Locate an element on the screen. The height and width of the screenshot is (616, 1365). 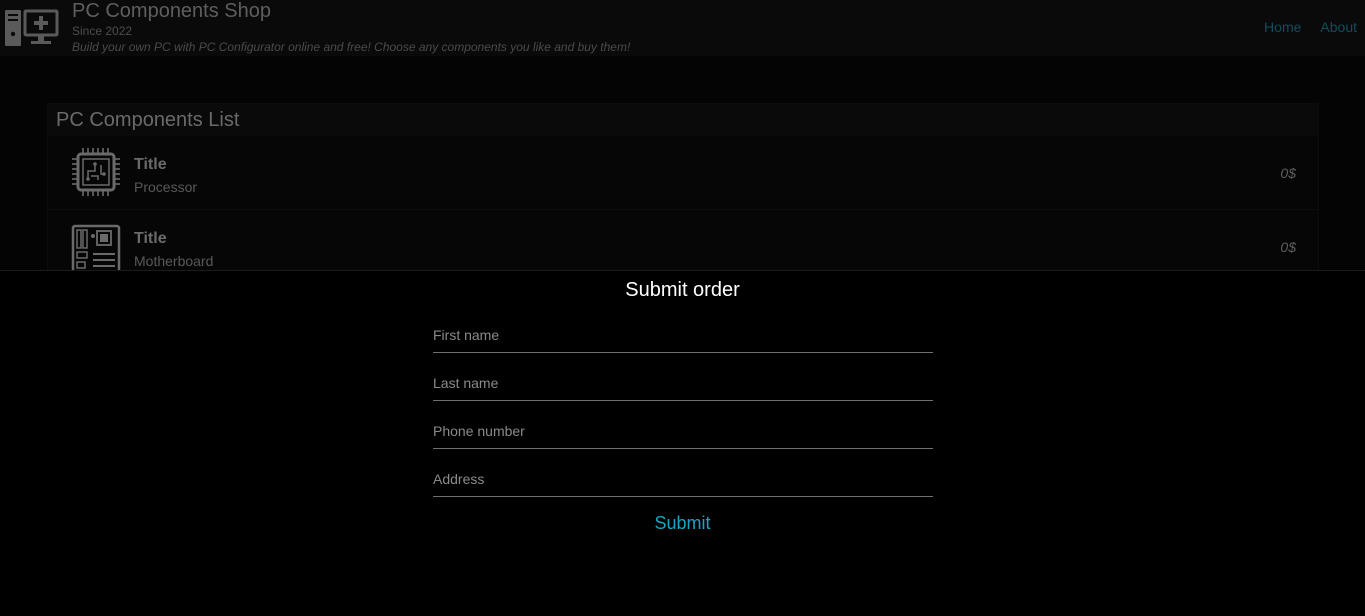
processor-icon is located at coordinates (96, 172).